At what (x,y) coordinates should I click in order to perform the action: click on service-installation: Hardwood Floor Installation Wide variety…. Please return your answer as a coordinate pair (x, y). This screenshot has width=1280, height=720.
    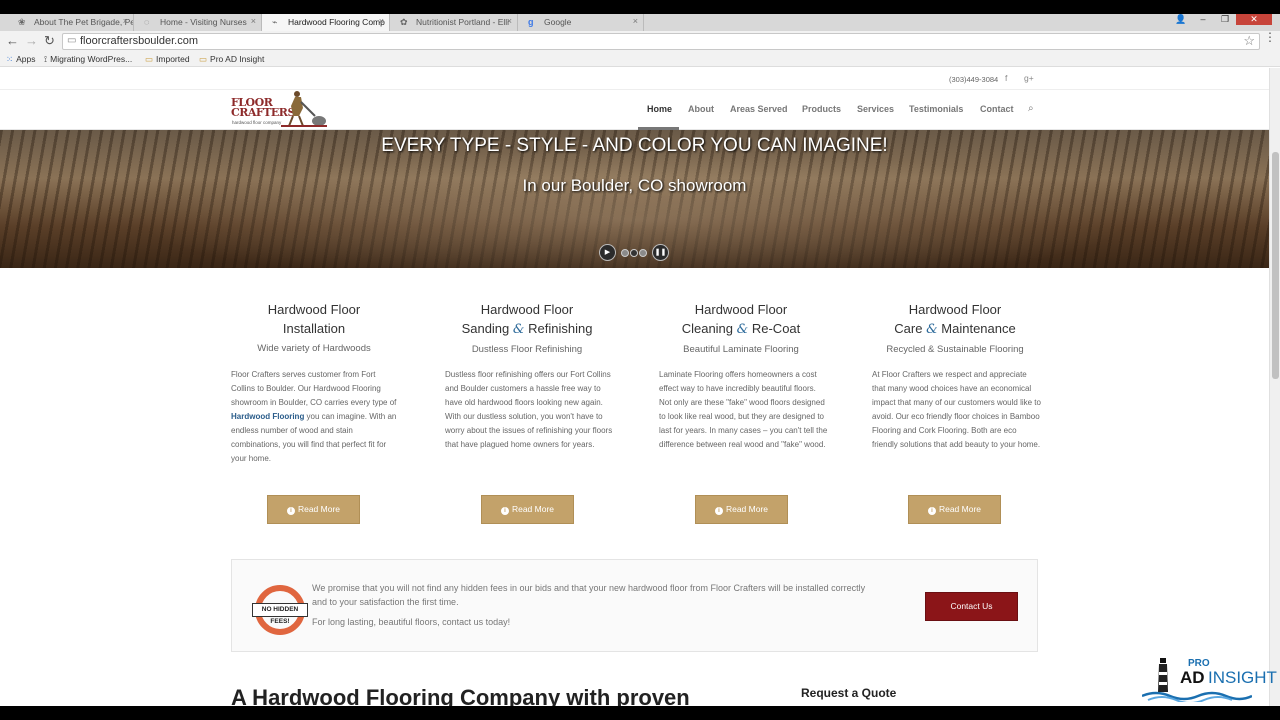
    Looking at the image, I should click on (314, 327).